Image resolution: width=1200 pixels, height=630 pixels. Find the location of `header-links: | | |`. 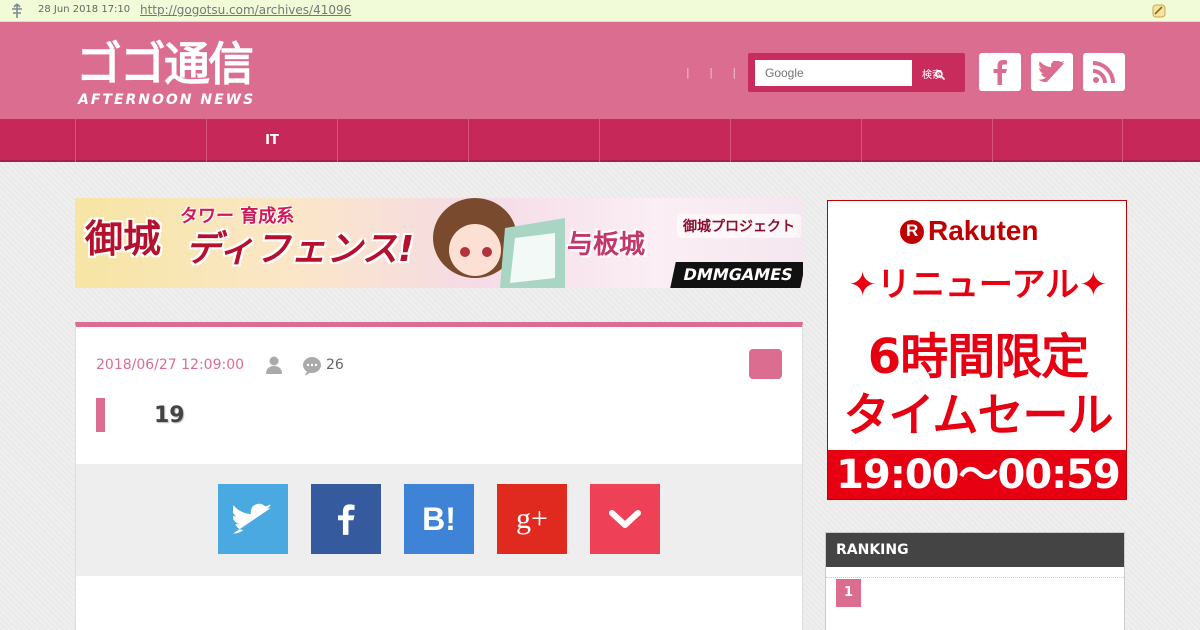

header-links: | | | is located at coordinates (715, 72).